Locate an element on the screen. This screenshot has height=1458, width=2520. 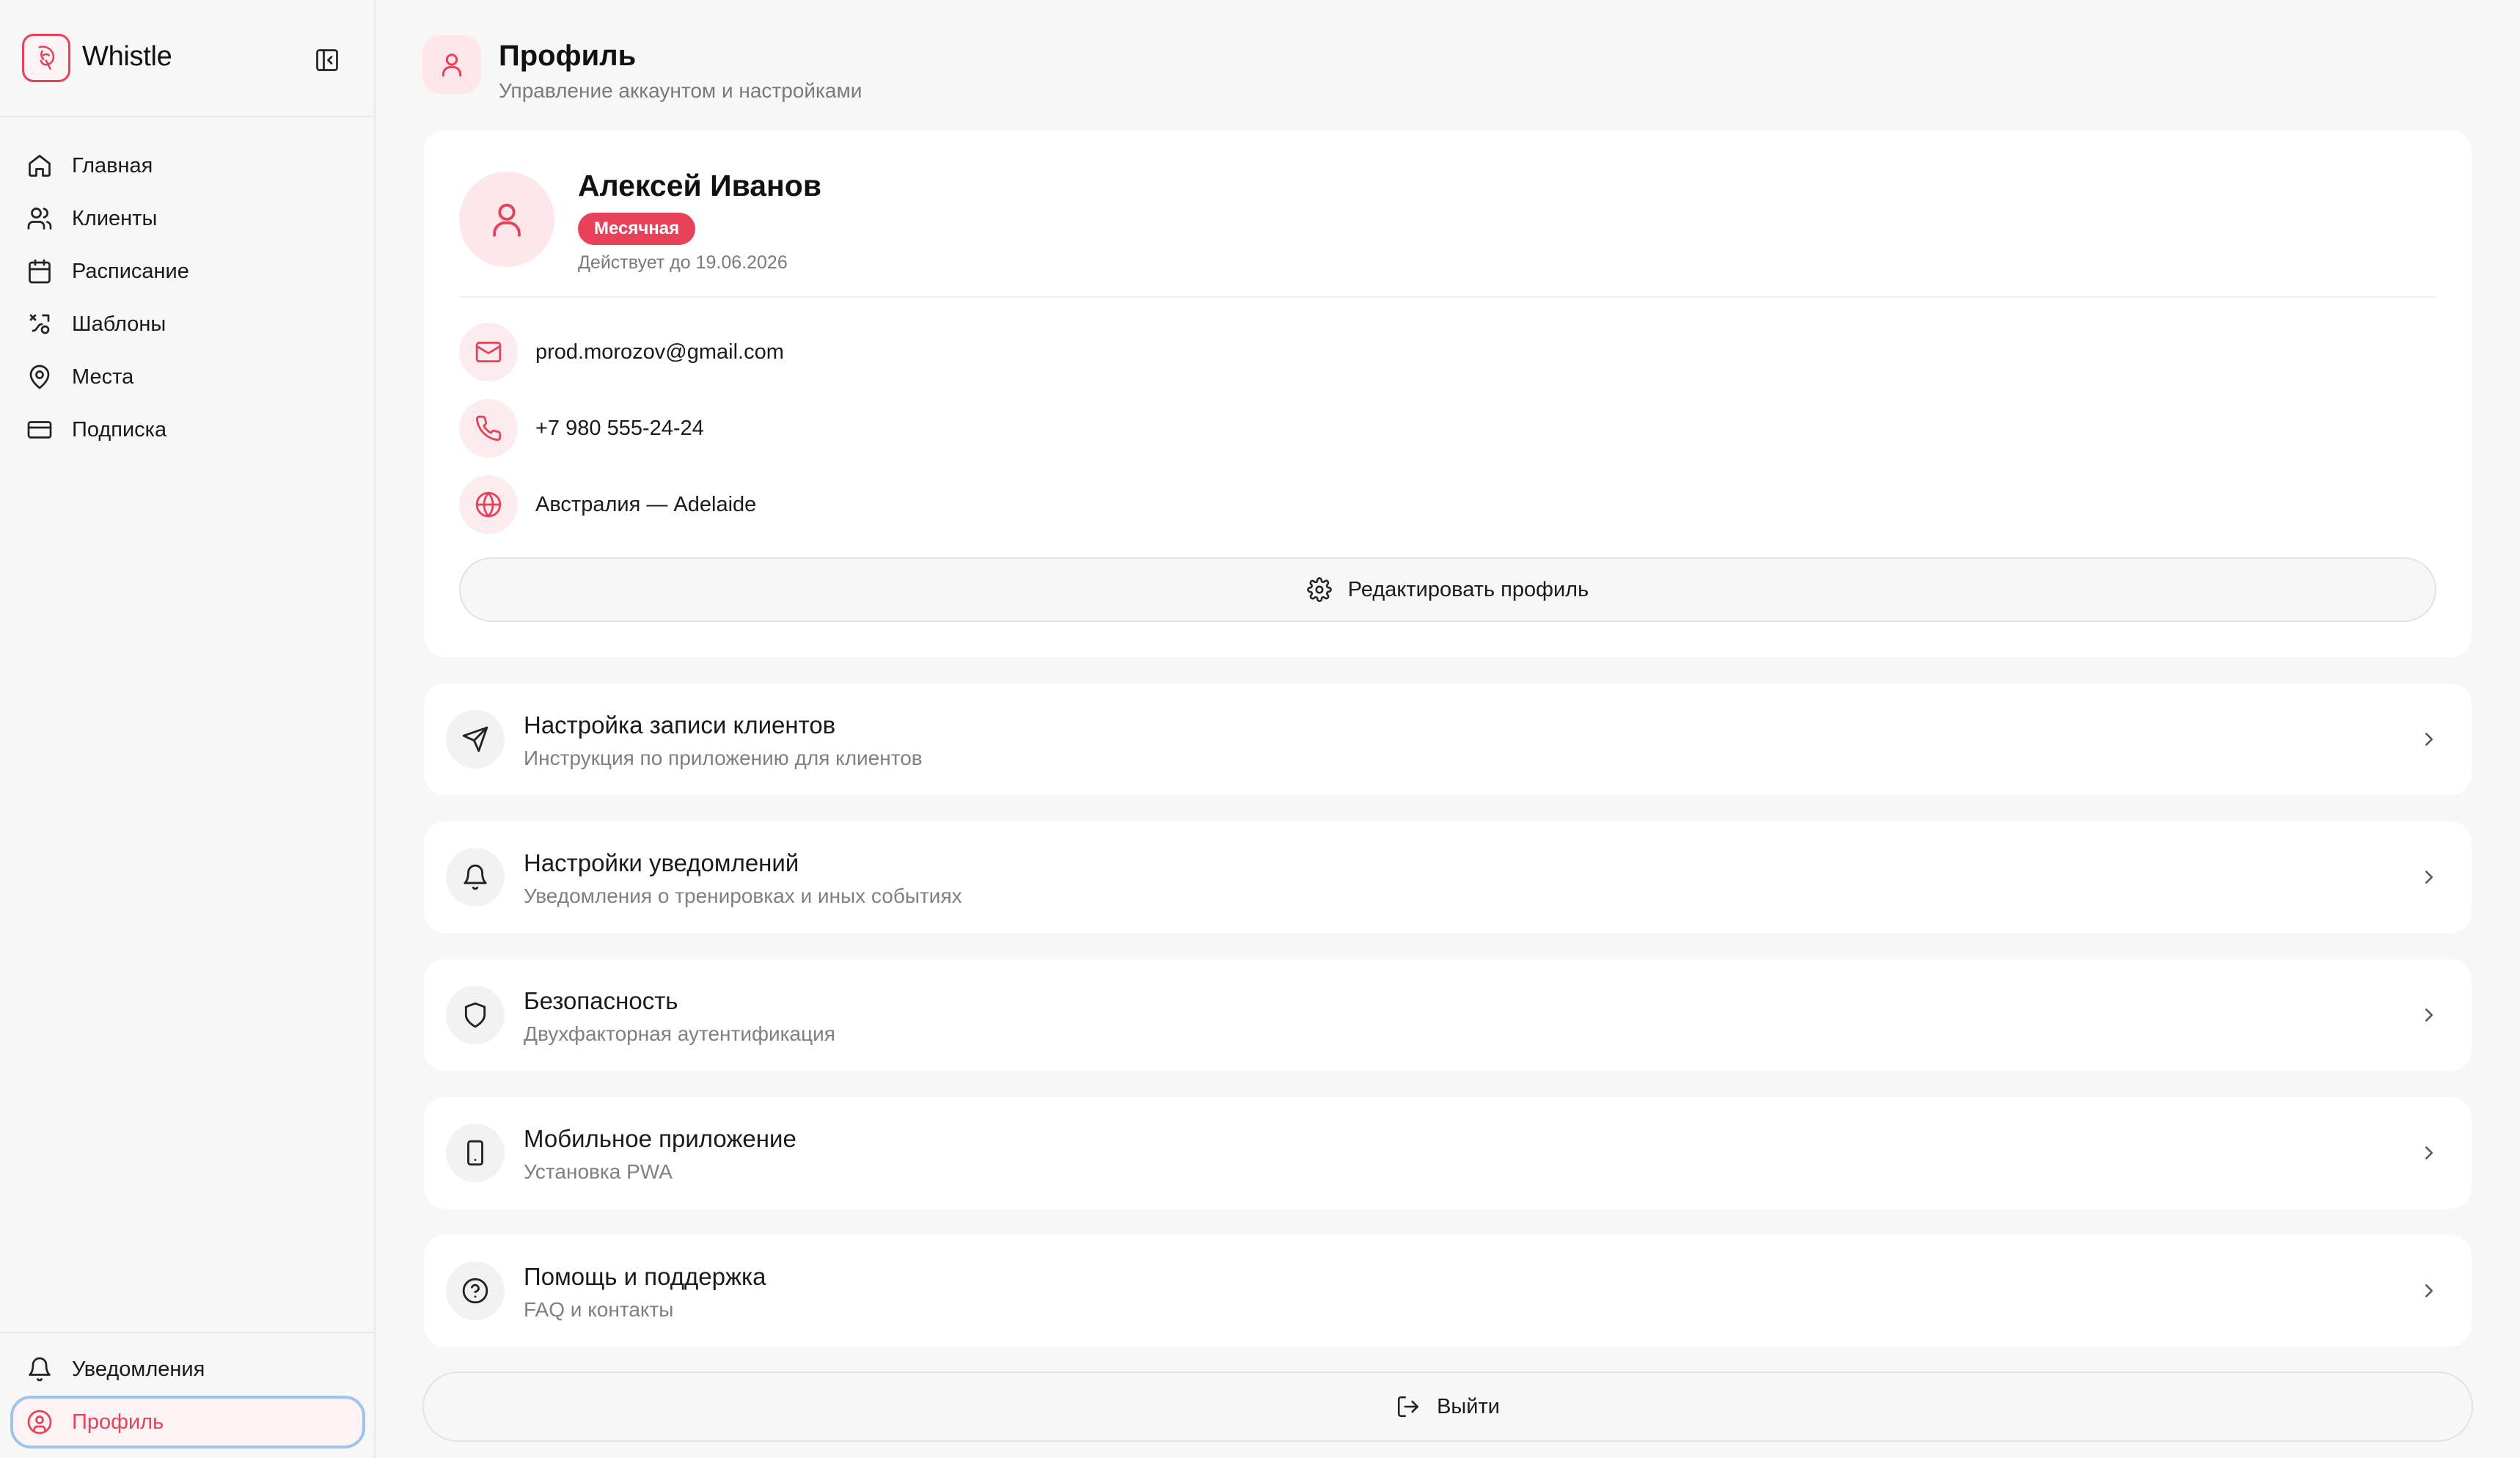
phone-value: +7 980 555-24-24 is located at coordinates (619, 428).